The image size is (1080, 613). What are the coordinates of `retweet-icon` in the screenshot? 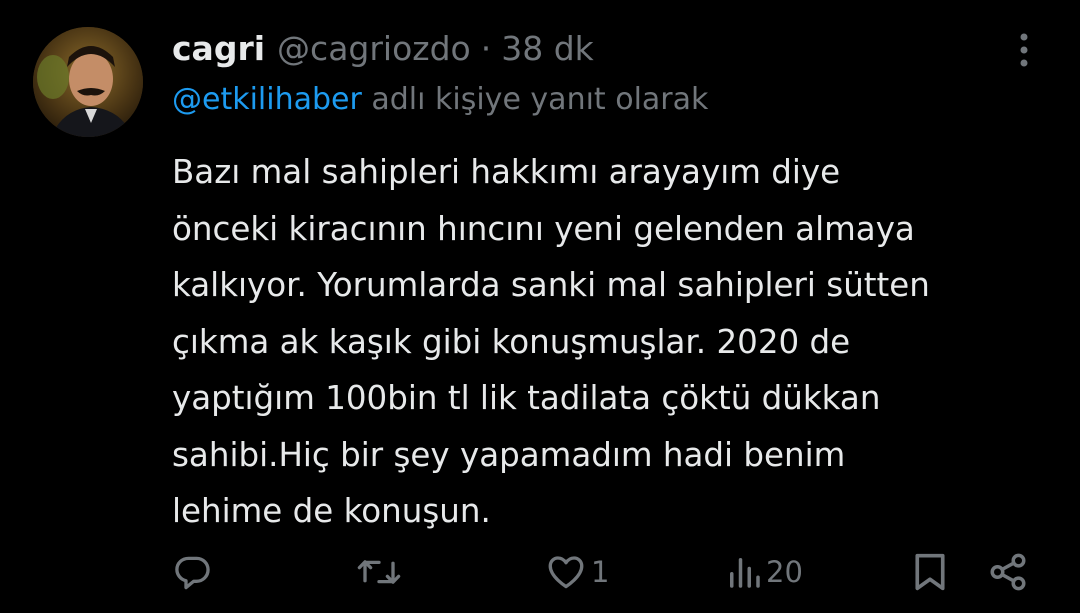 It's located at (379, 572).